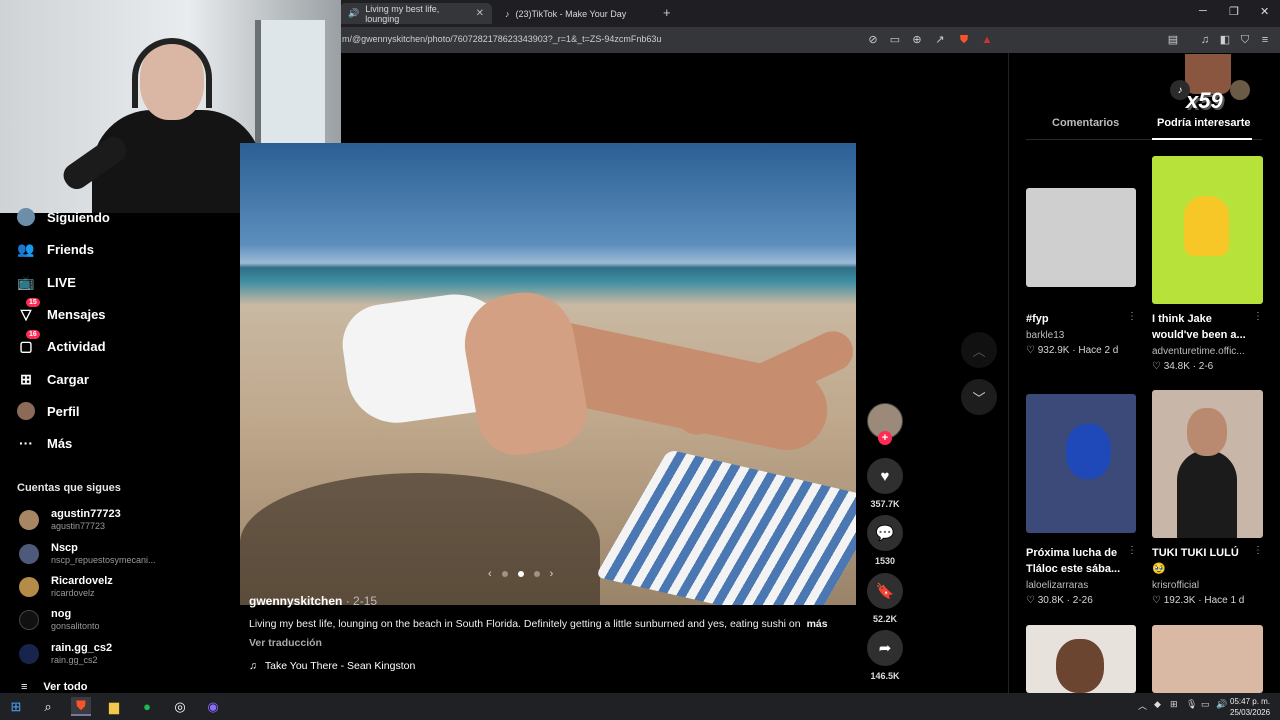  What do you see at coordinates (1221, 704) in the screenshot?
I see `volume-icon: 🔊` at bounding box center [1221, 704].